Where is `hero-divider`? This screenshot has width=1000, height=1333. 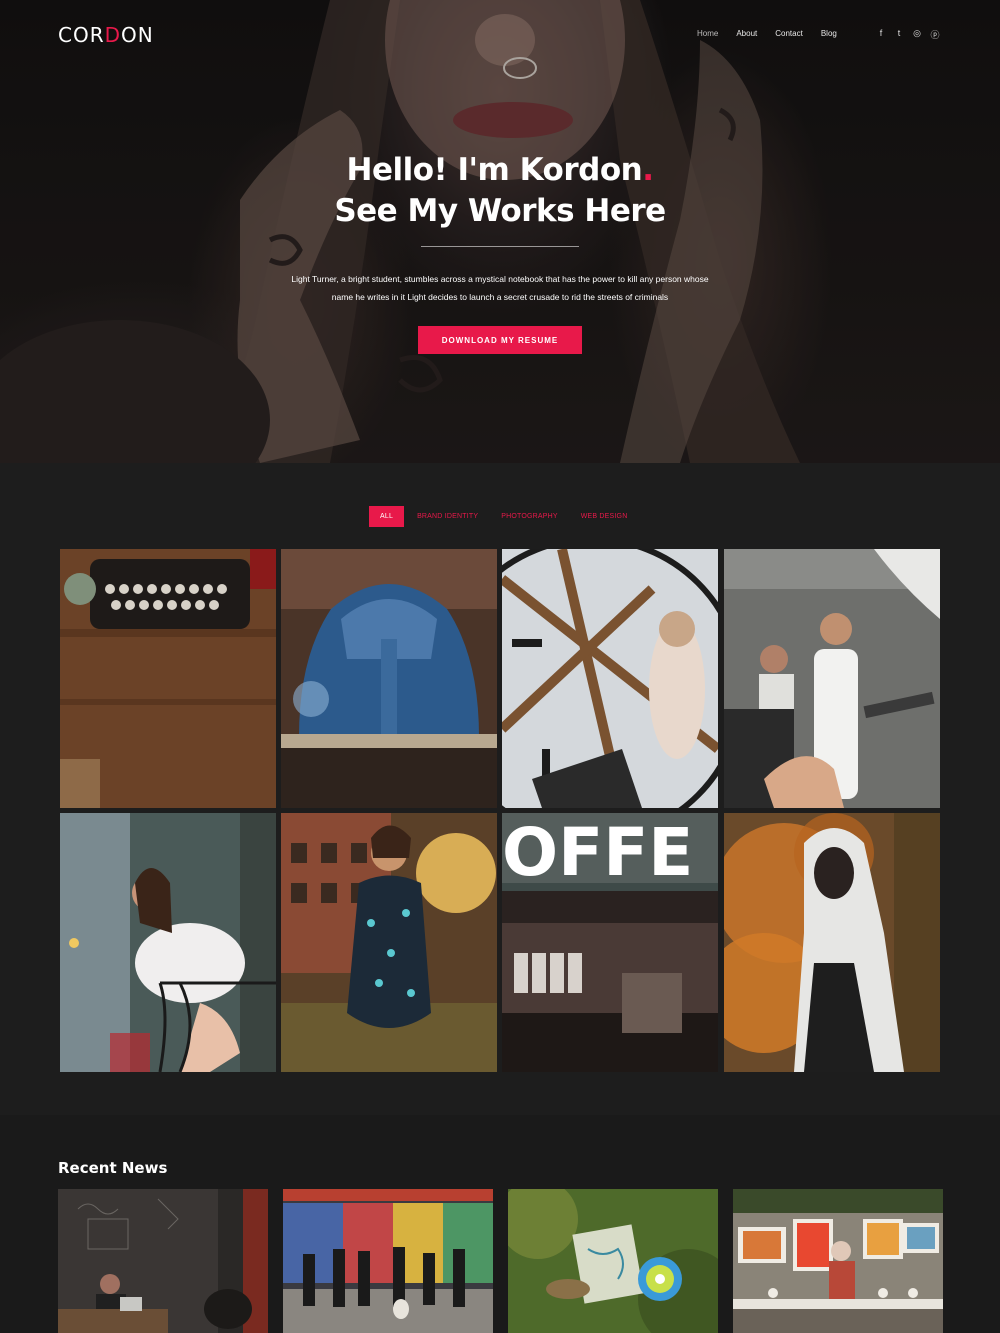
hero-divider is located at coordinates (500, 246).